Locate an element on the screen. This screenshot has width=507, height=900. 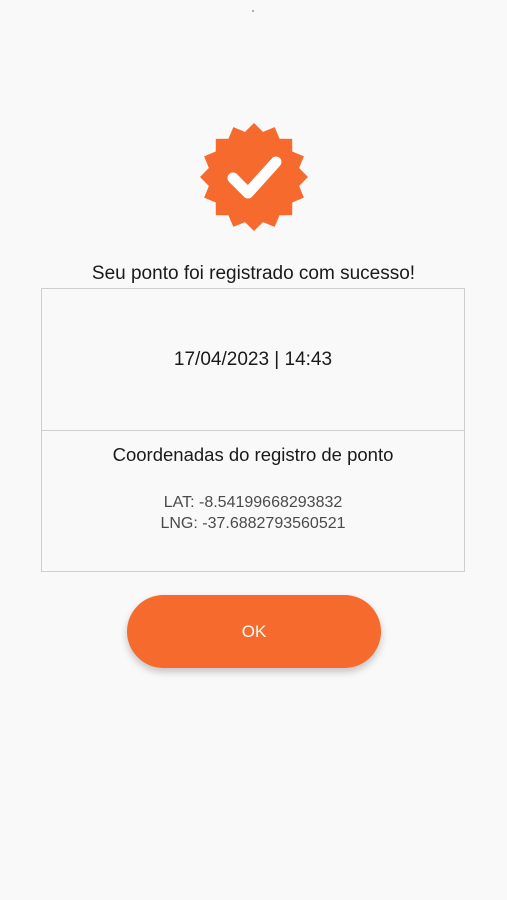
verified-check-badge-icon is located at coordinates (254, 177).